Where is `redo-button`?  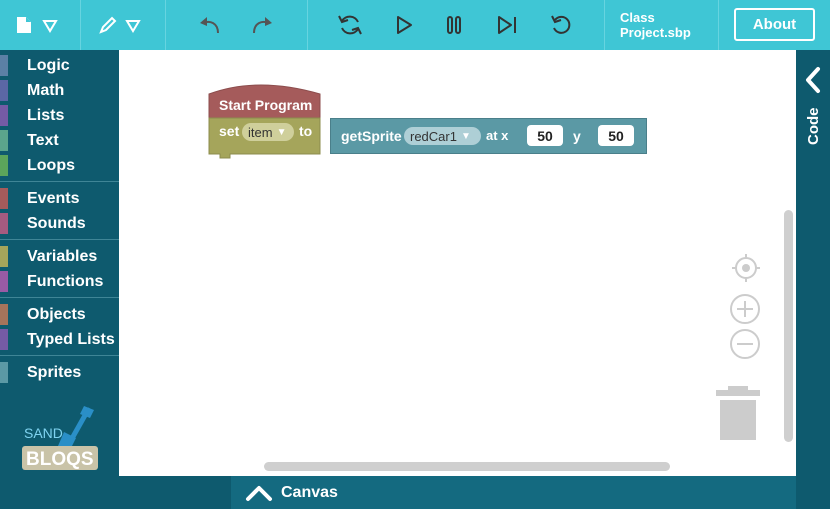
redo-button is located at coordinates (262, 25).